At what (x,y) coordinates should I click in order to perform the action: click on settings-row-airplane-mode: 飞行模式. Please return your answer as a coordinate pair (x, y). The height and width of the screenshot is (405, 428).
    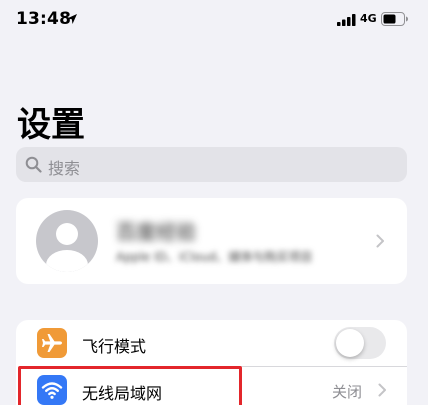
    Looking at the image, I should click on (211, 343).